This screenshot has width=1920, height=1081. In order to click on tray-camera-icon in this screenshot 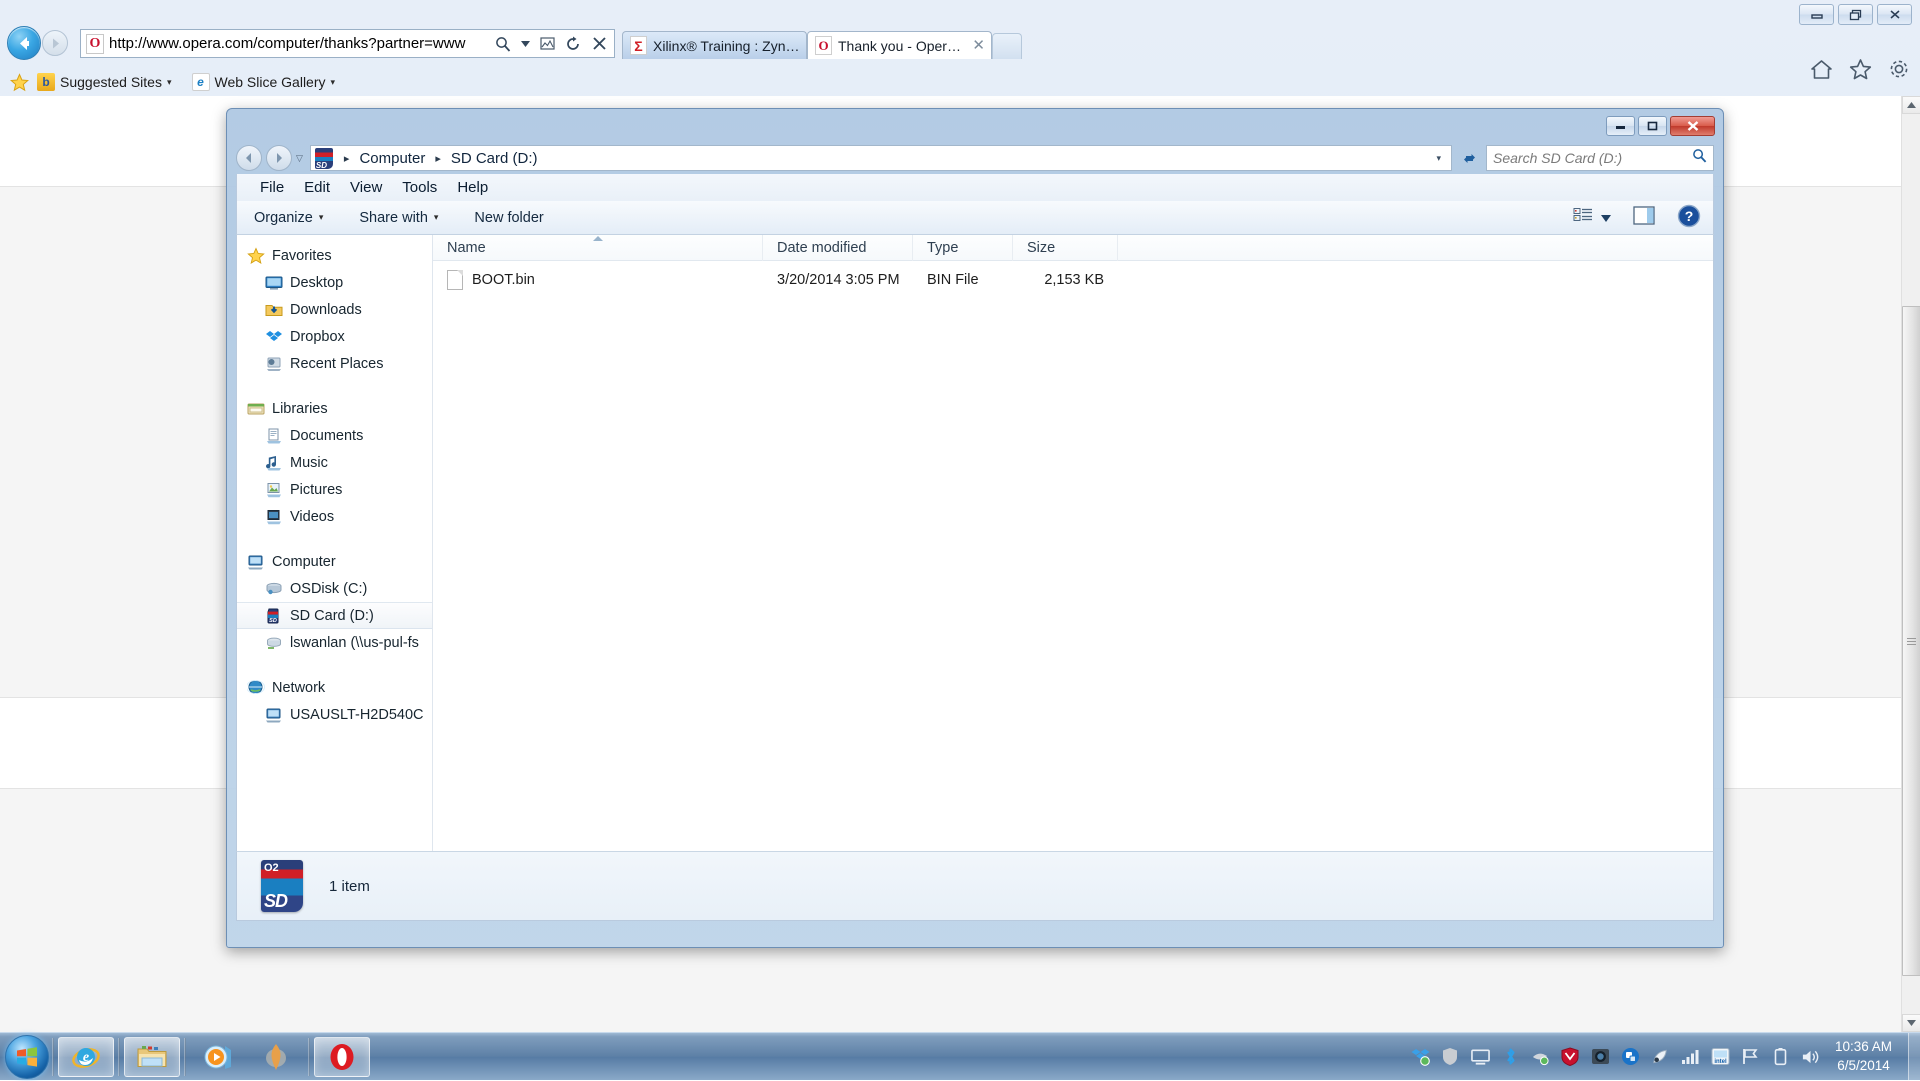, I will do `click(1600, 1056)`.